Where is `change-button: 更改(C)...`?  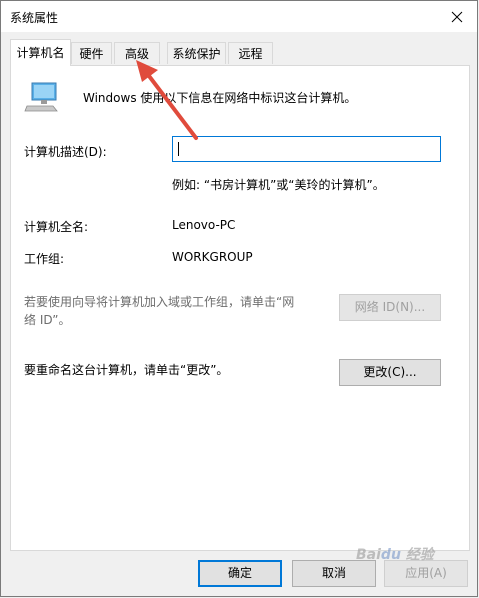 change-button: 更改(C)... is located at coordinates (390, 372).